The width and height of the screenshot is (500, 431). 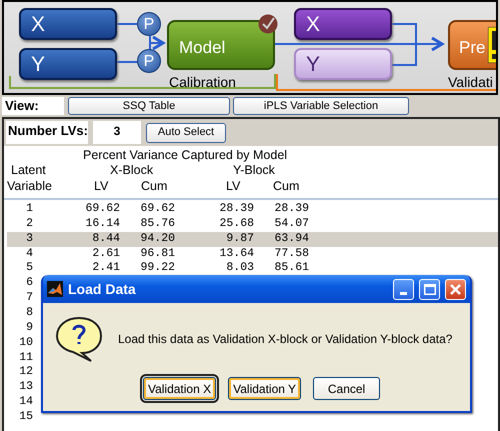 I want to click on view-button: iPLS Variable Selection, so click(x=321, y=106).